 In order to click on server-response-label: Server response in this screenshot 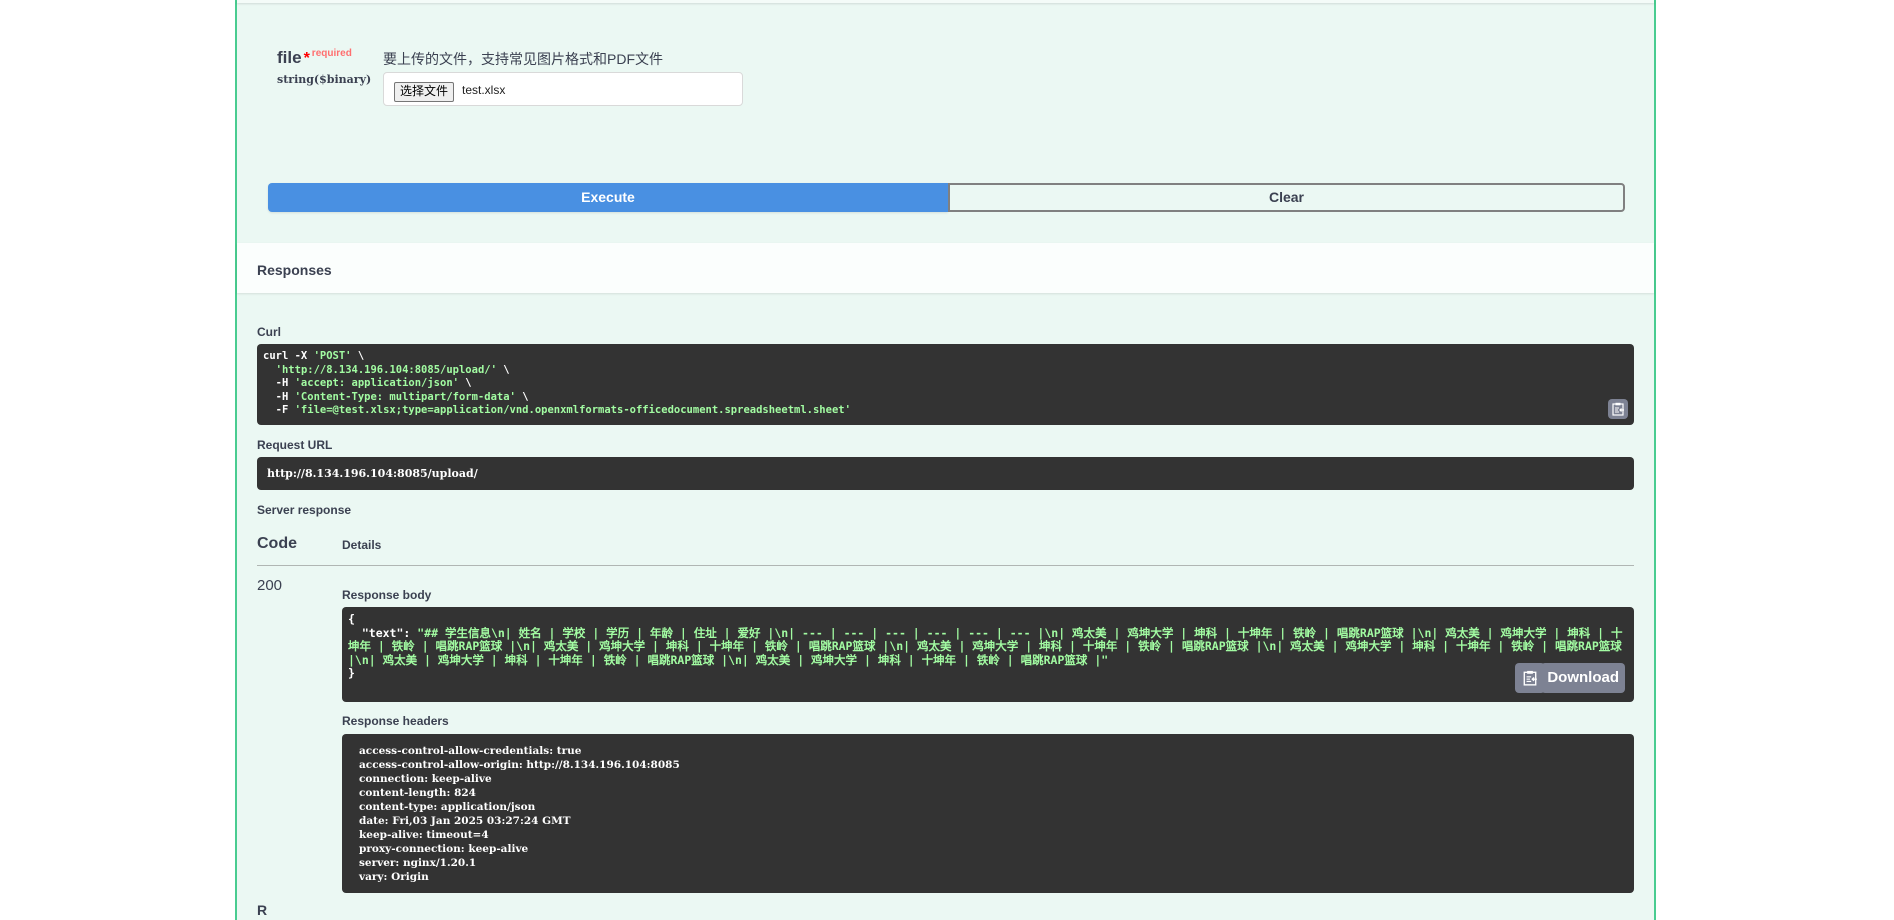, I will do `click(304, 510)`.